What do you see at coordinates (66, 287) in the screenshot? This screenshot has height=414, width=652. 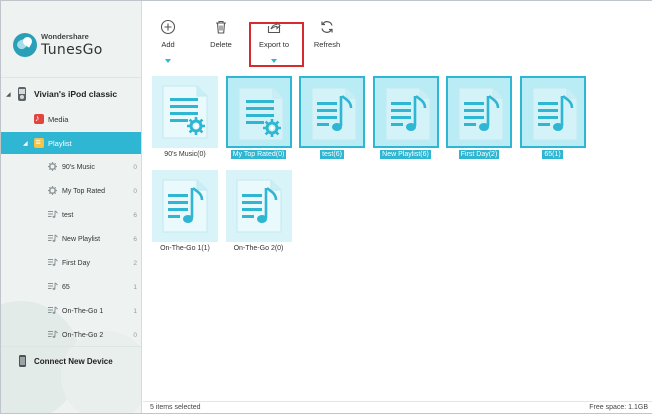 I see `sidebar-playlist-label: 65` at bounding box center [66, 287].